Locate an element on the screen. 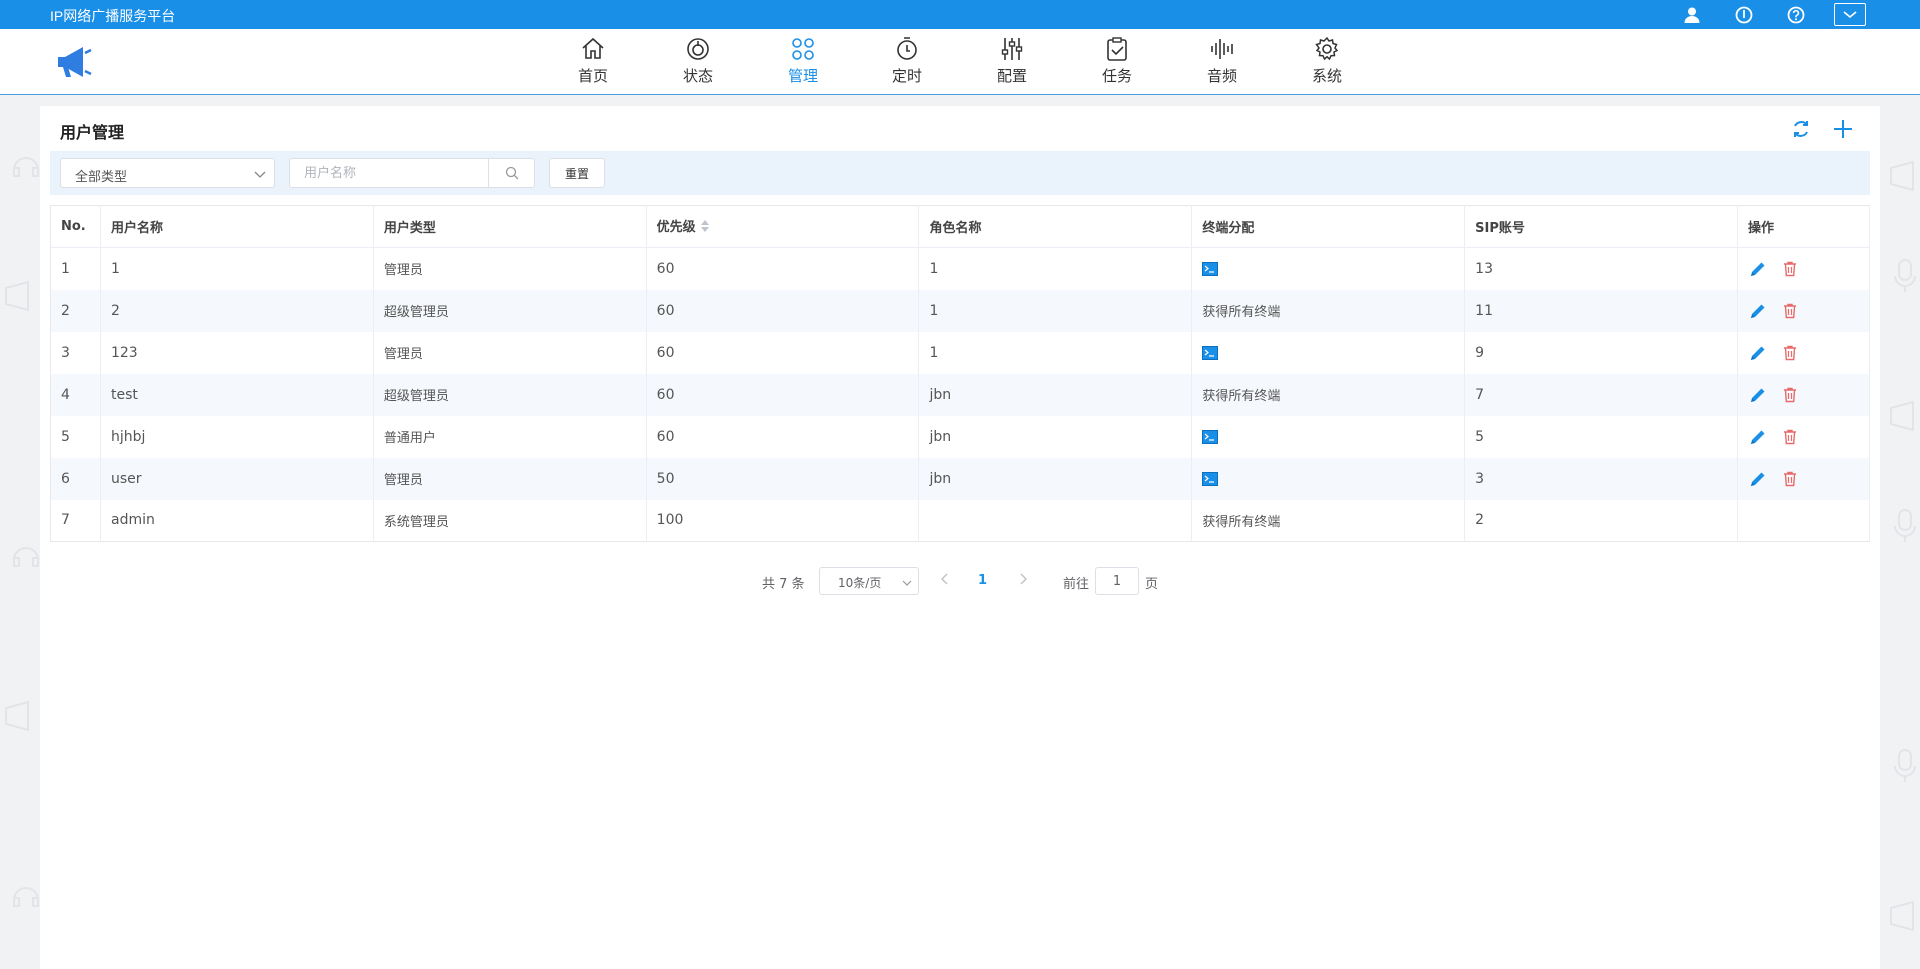 This screenshot has width=1920, height=969. cell-sip: 11 is located at coordinates (1601, 310).